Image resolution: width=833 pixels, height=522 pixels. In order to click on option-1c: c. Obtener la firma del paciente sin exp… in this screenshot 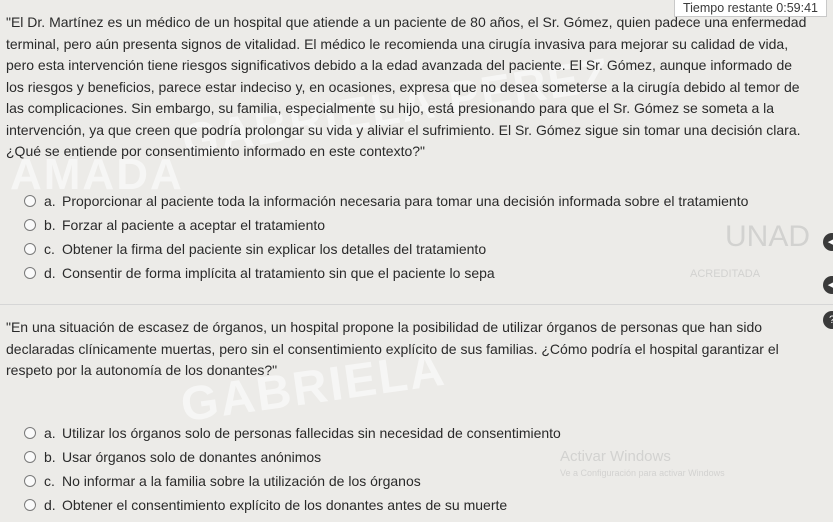, I will do `click(386, 249)`.